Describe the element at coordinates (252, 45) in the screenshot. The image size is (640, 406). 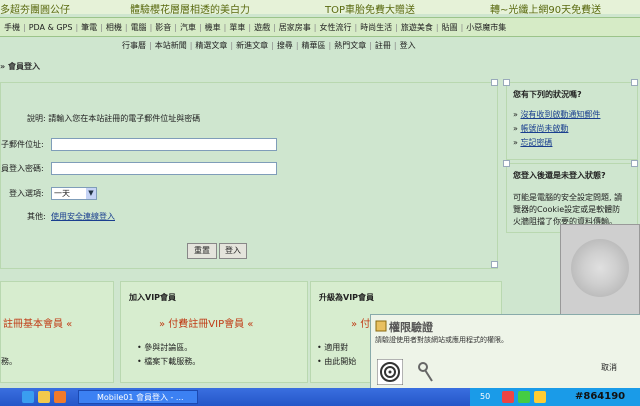
I see `subnav-item: 新進文章` at that location.